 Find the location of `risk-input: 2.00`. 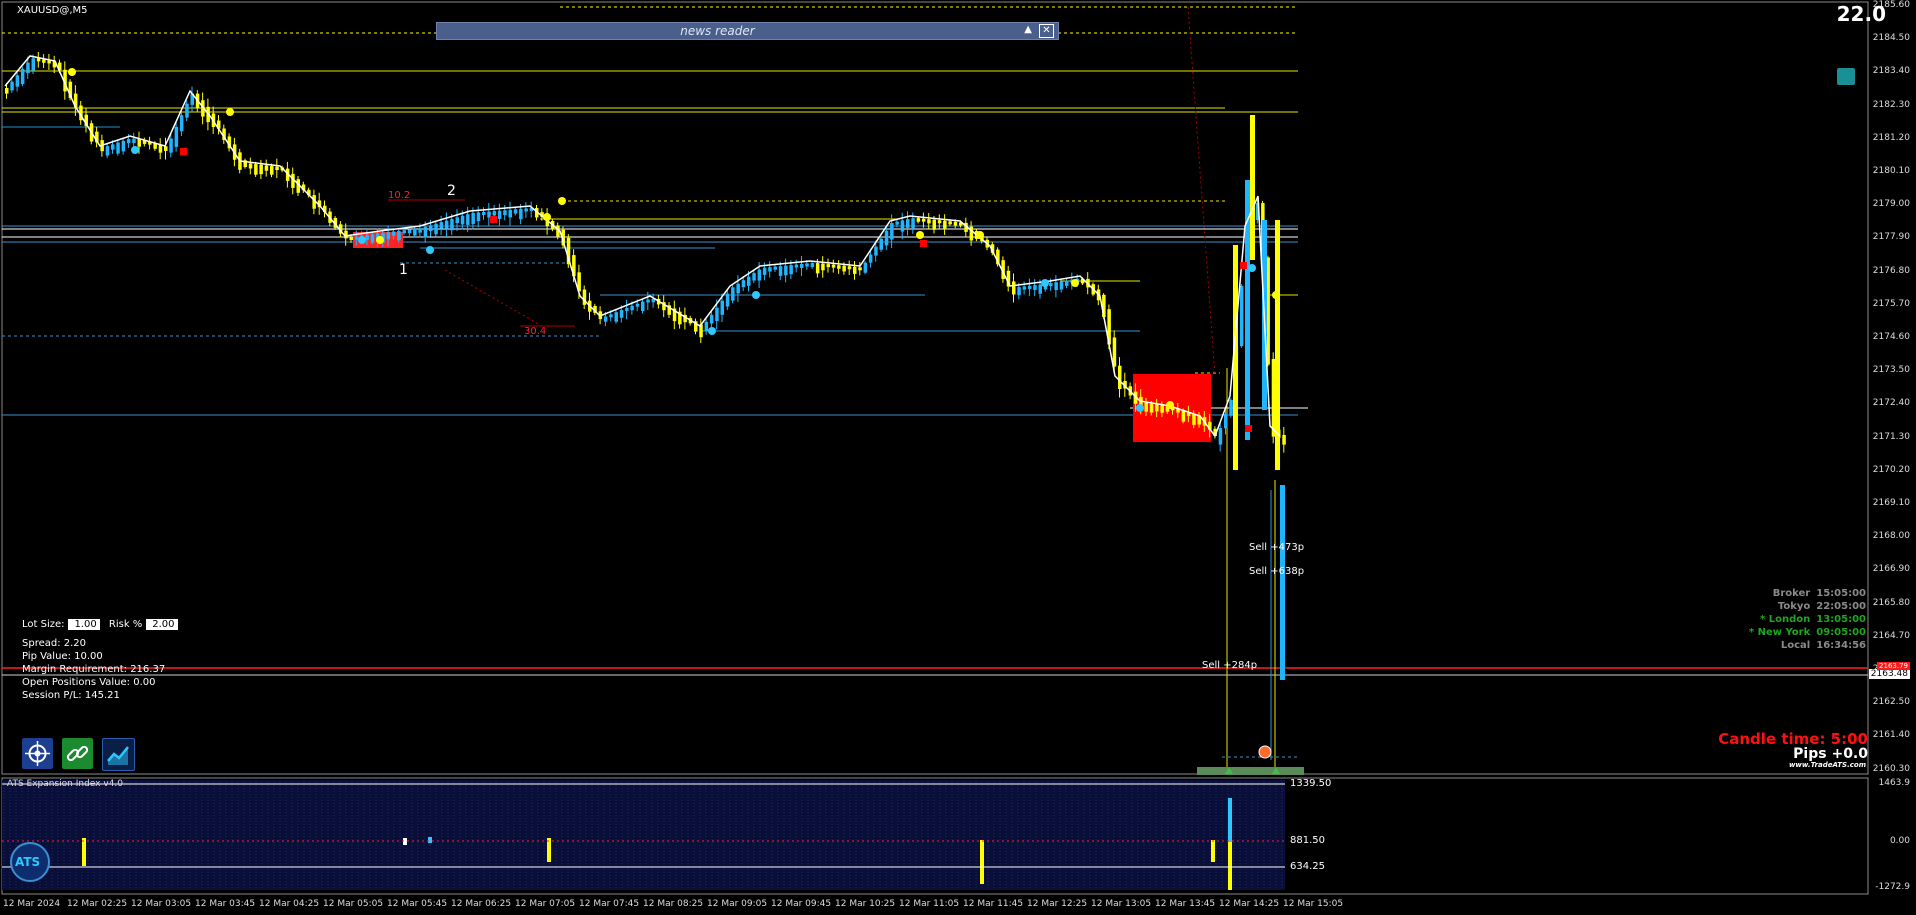

risk-input: 2.00 is located at coordinates (161, 624).